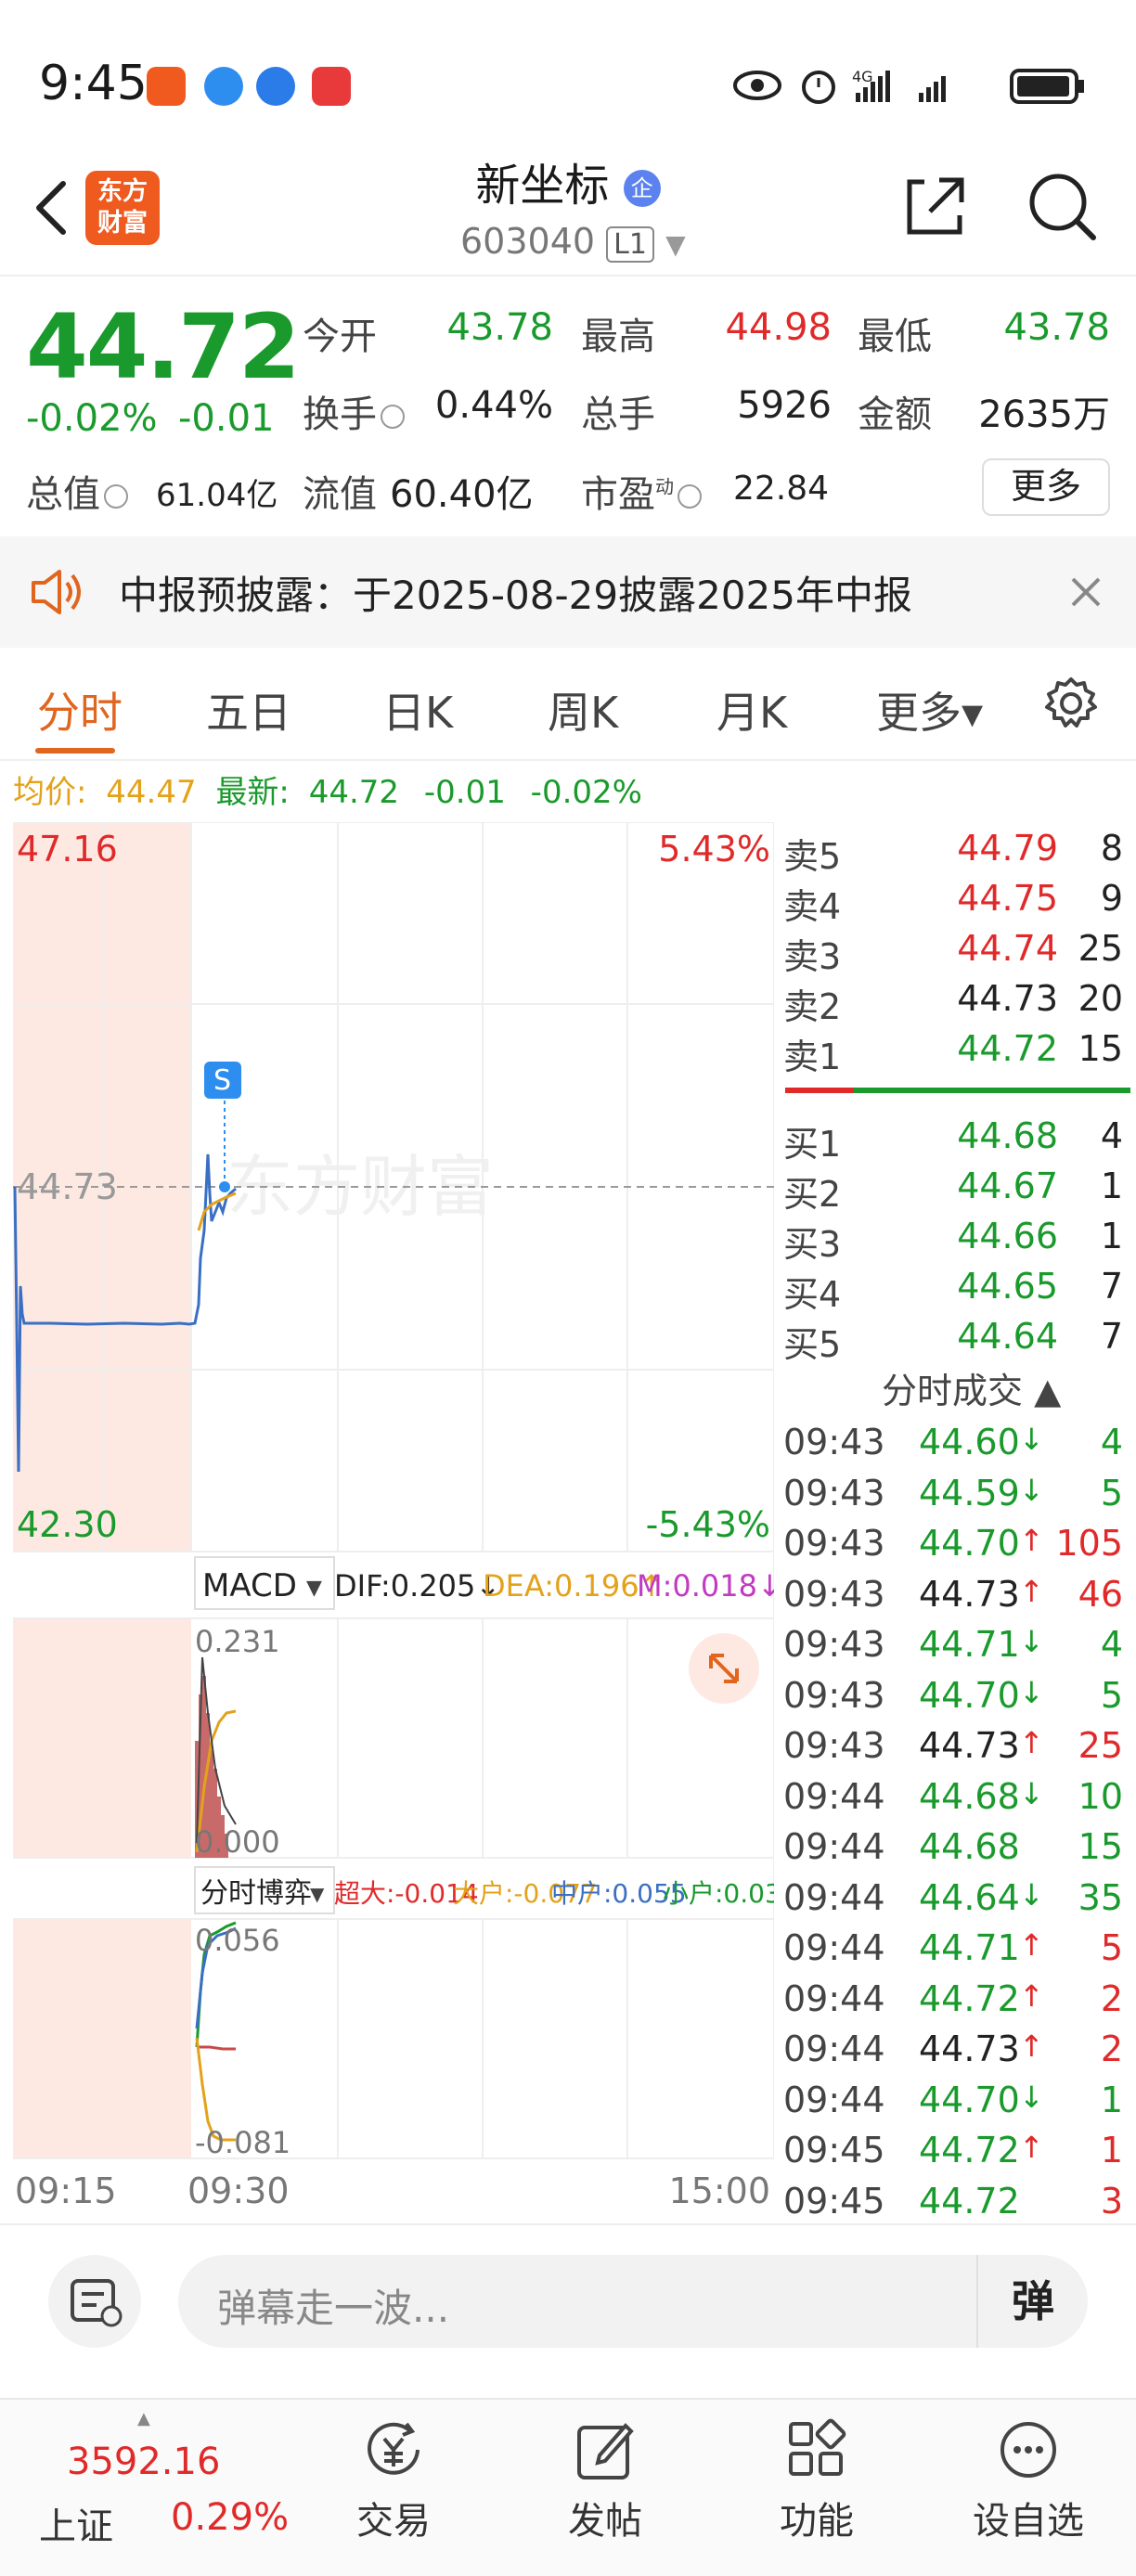 This screenshot has height=2576, width=1136. I want to click on trade-price: 44.60, so click(969, 1442).